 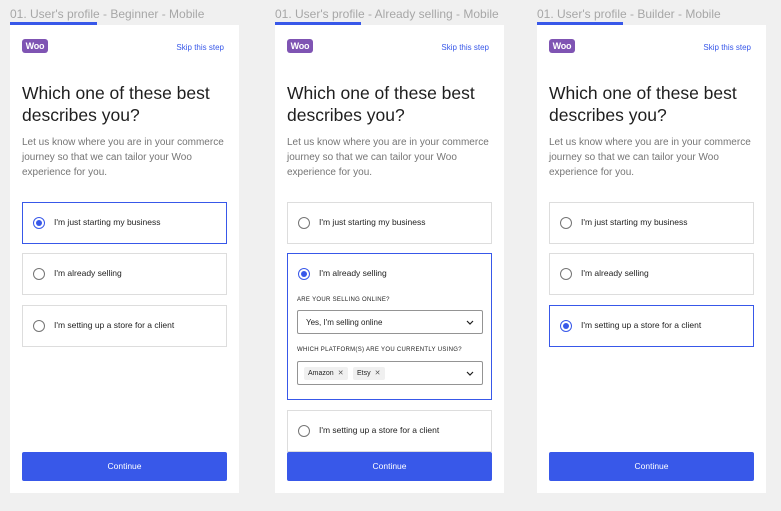 What do you see at coordinates (344, 322) in the screenshot?
I see `selling-online-value: Yes, I'm selling online` at bounding box center [344, 322].